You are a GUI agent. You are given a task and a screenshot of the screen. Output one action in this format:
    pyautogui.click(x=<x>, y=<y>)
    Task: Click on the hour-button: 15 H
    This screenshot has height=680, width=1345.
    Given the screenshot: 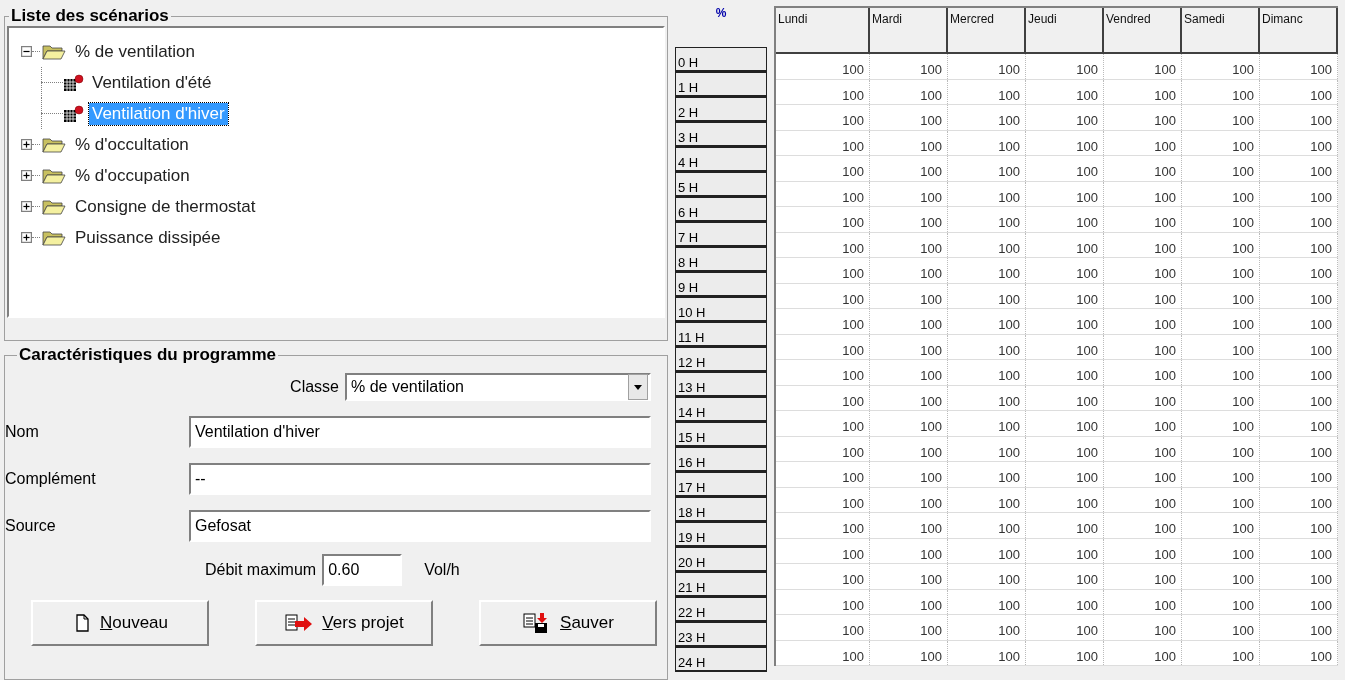 What is the action you would take?
    pyautogui.click(x=721, y=434)
    